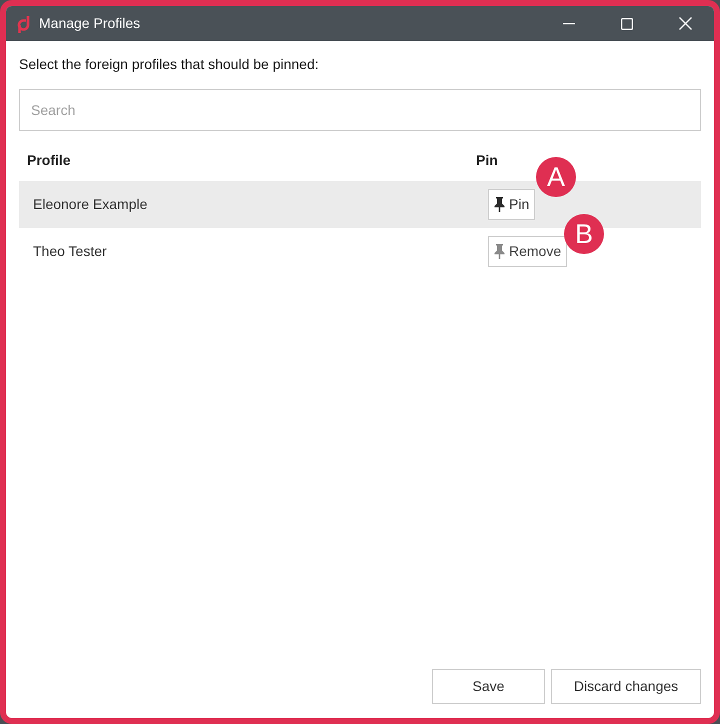 The image size is (720, 724). What do you see at coordinates (556, 177) in the screenshot?
I see `callout-badge: A` at bounding box center [556, 177].